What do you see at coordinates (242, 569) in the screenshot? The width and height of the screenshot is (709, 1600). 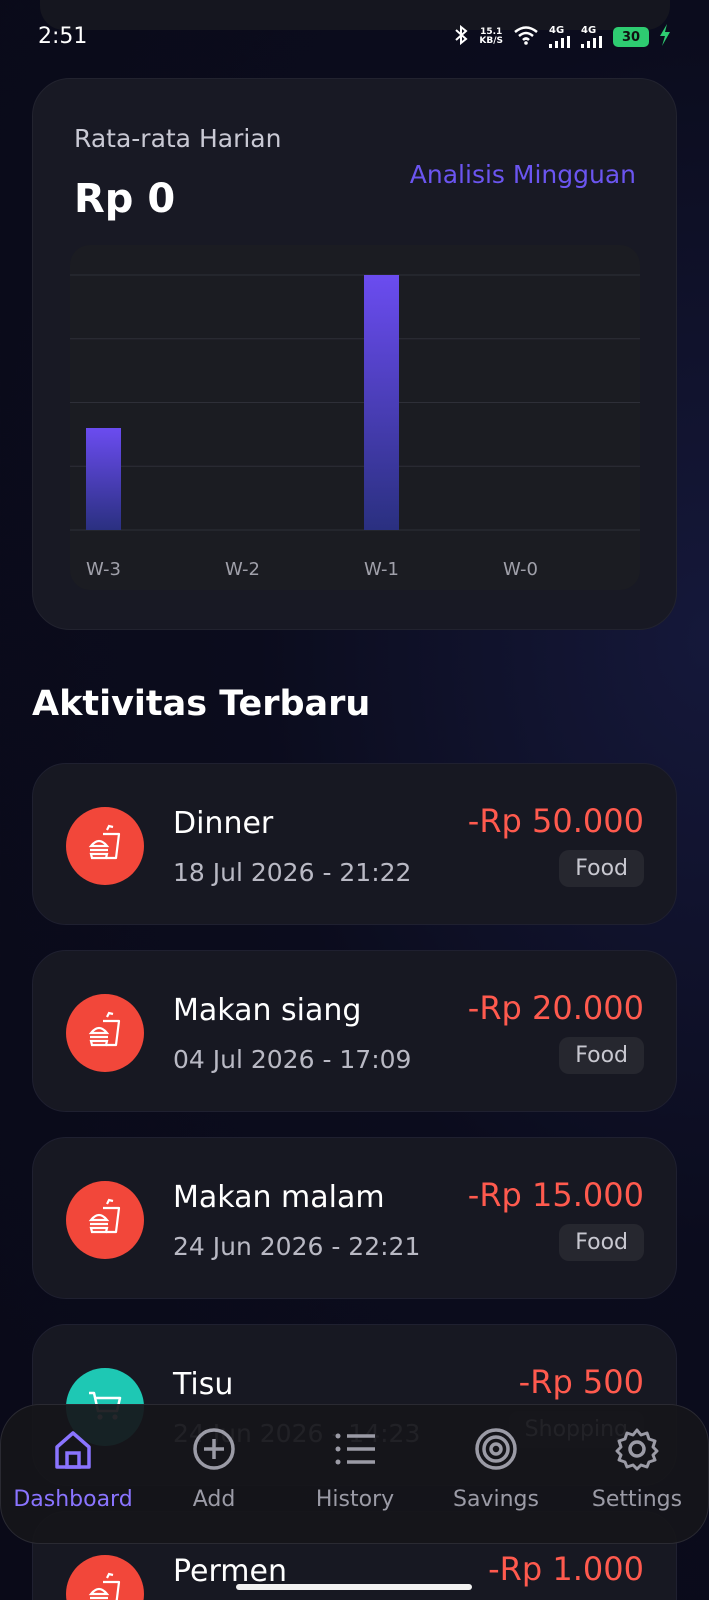 I see `x-tick-label: W-2` at bounding box center [242, 569].